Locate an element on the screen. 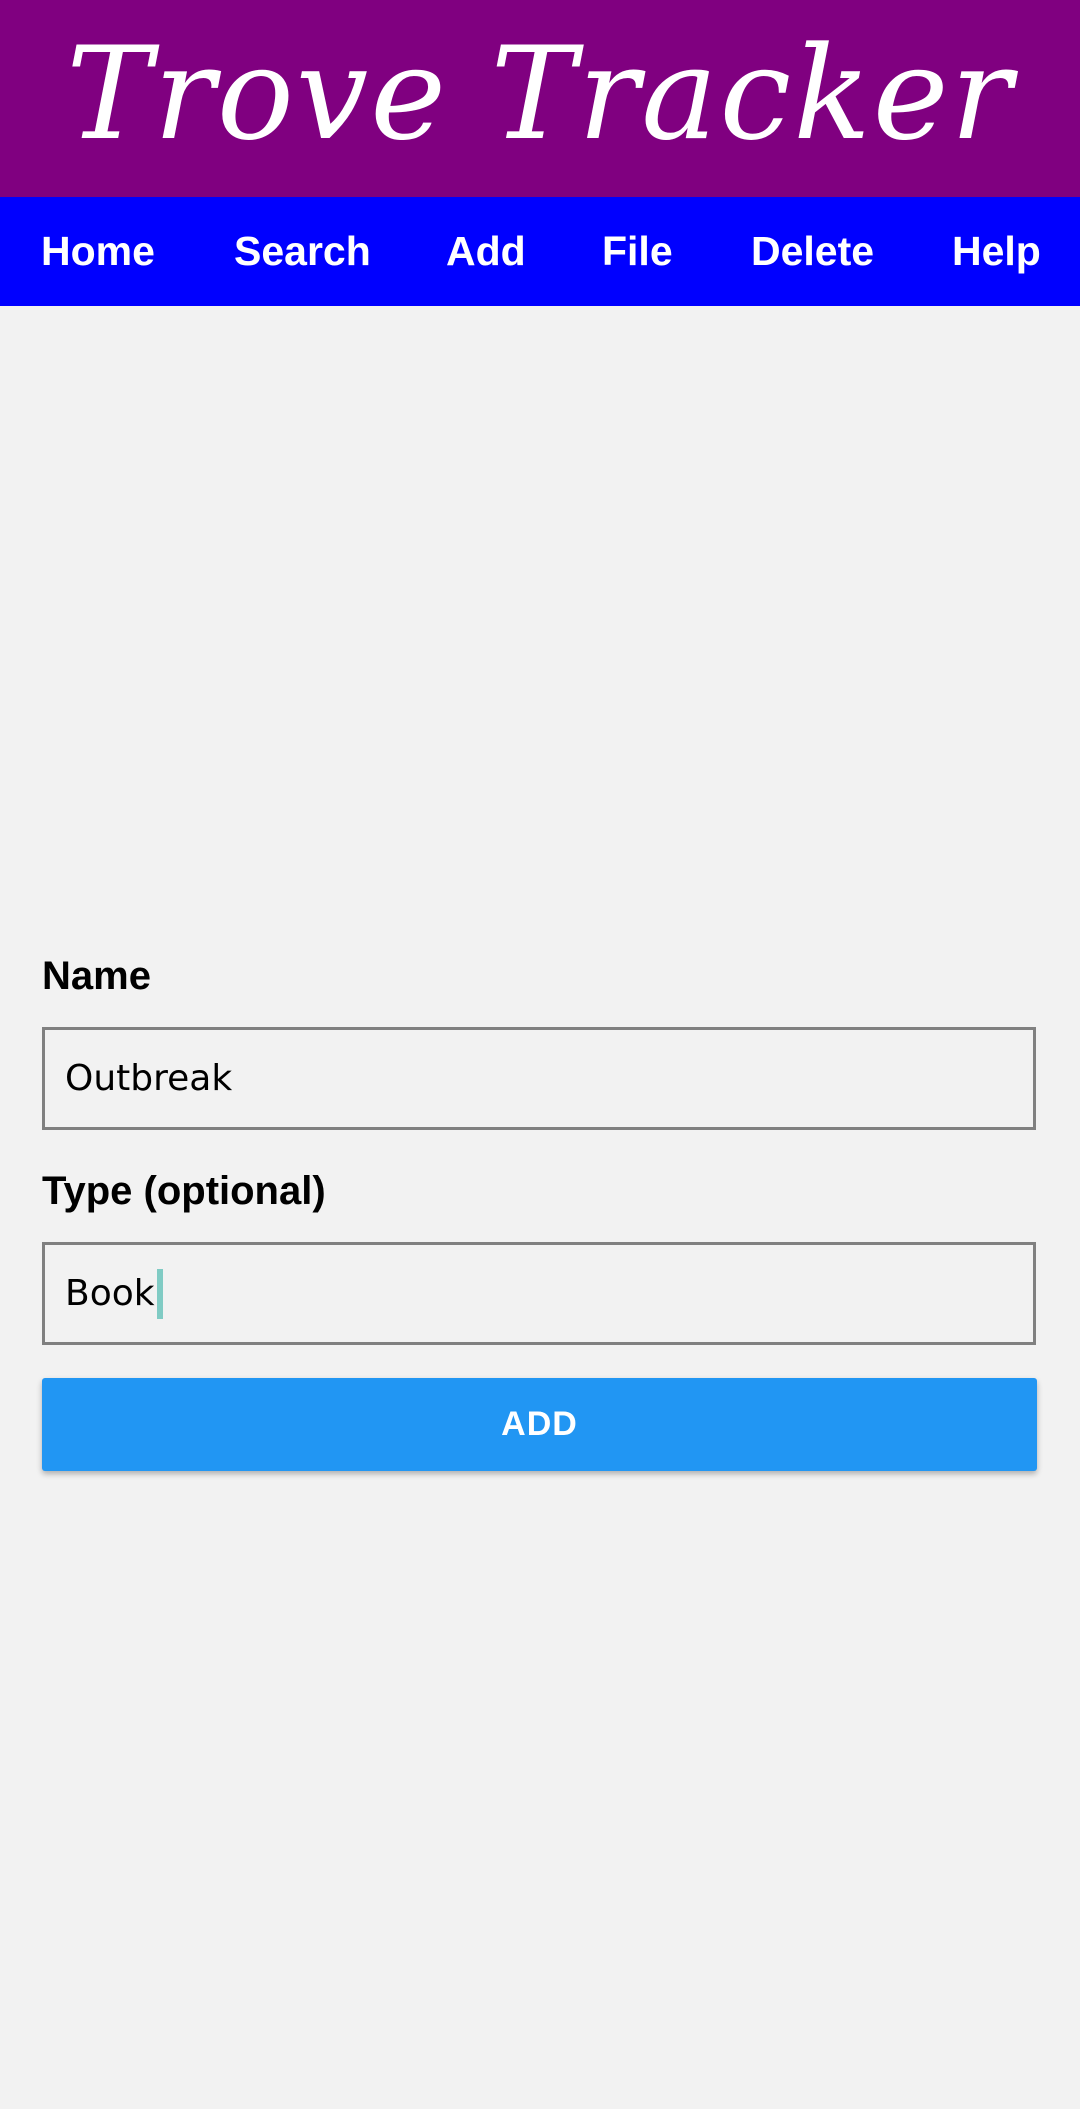 The width and height of the screenshot is (1080, 2109). nav-item-add: Add is located at coordinates (486, 251).